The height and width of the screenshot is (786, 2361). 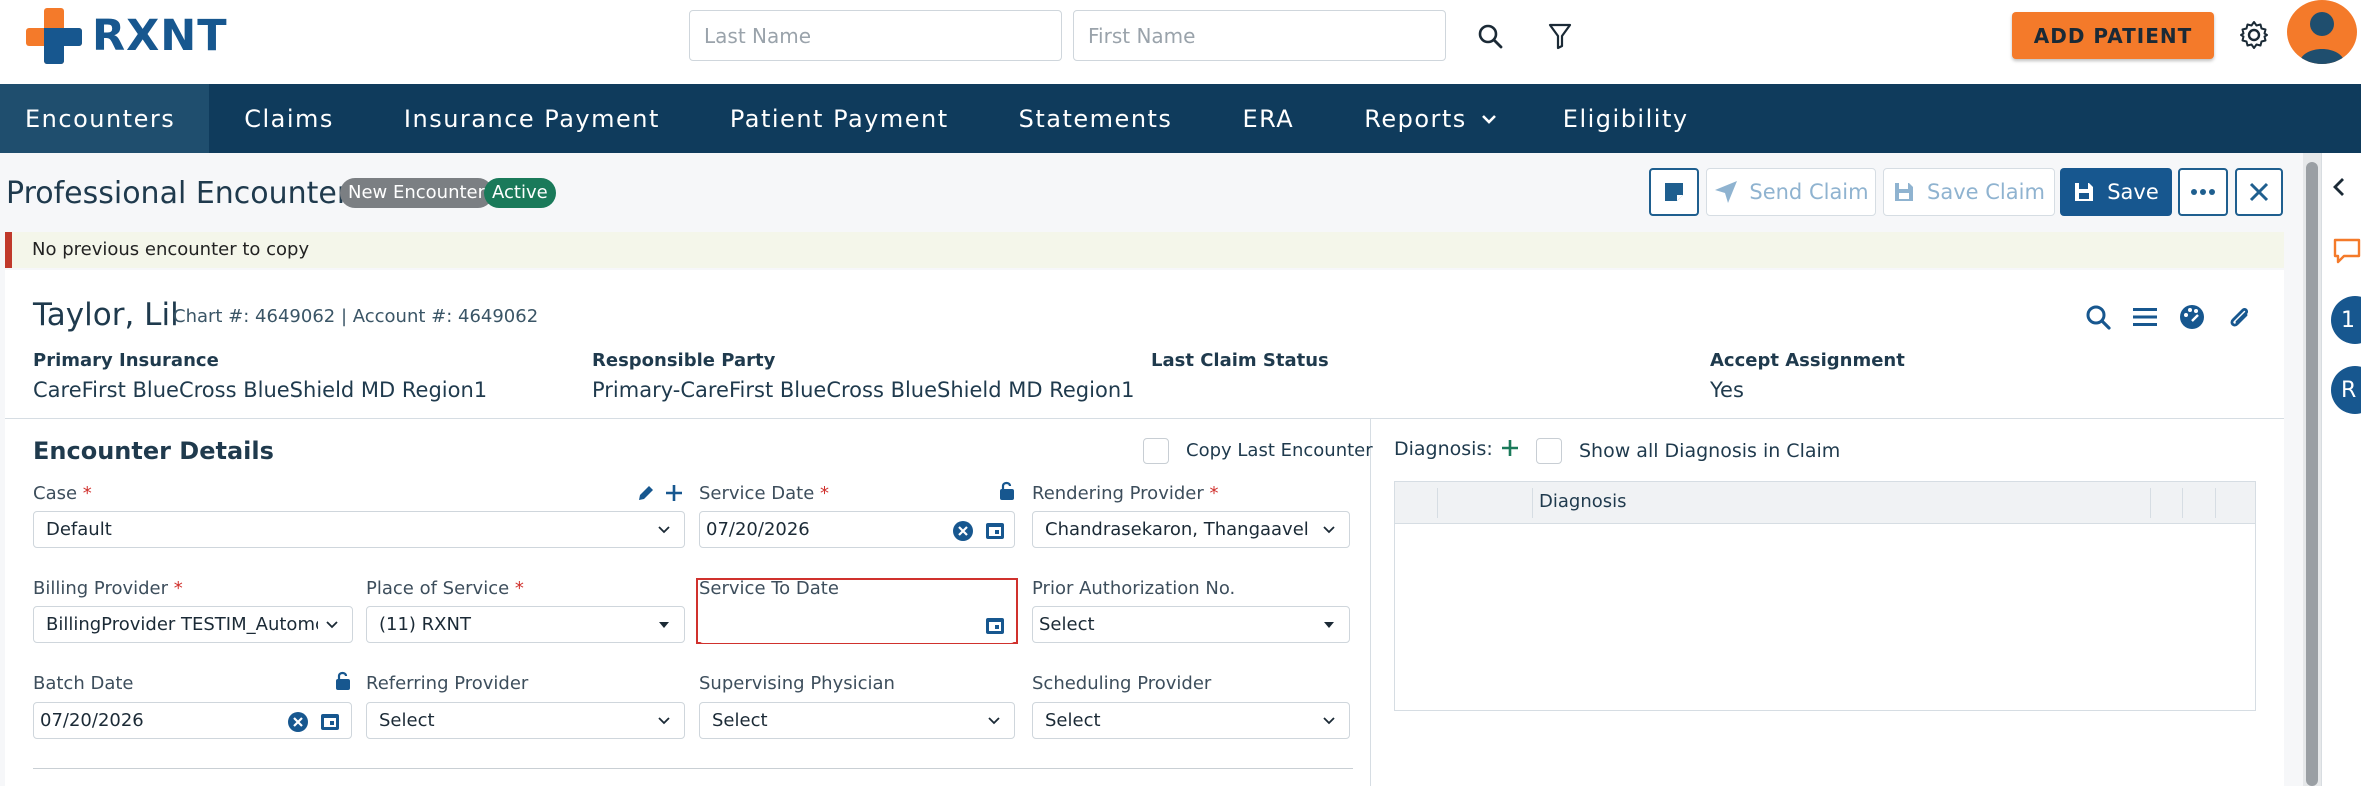 I want to click on nav-item-encounters: Encounters, so click(x=105, y=118).